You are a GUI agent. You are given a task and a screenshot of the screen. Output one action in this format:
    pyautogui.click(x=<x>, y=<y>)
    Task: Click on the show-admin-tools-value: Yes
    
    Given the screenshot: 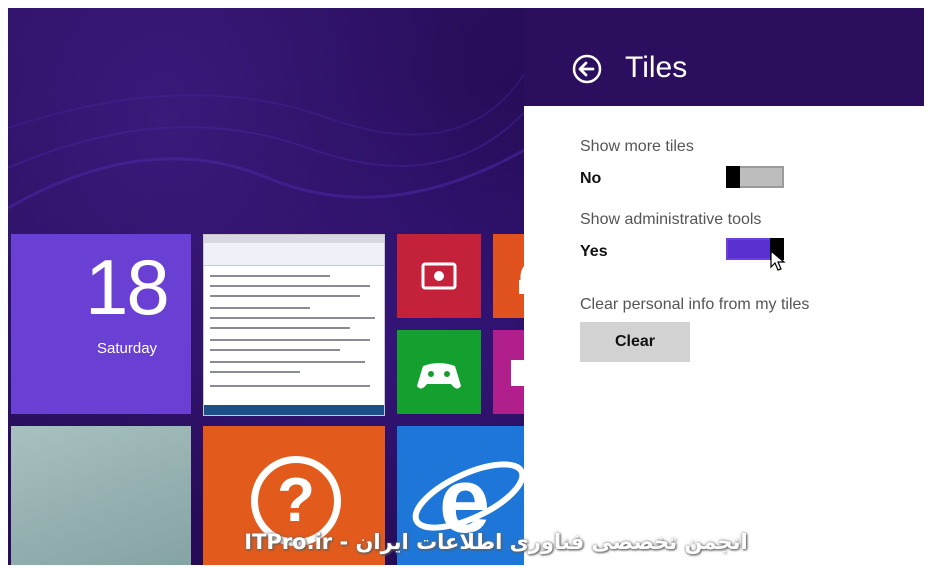 What is the action you would take?
    pyautogui.click(x=594, y=251)
    